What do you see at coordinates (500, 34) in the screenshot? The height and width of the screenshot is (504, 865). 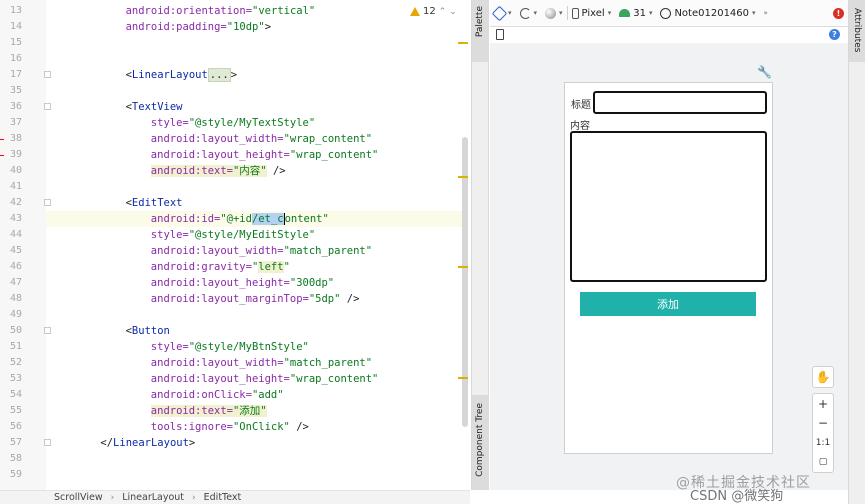 I see `palette-icon` at bounding box center [500, 34].